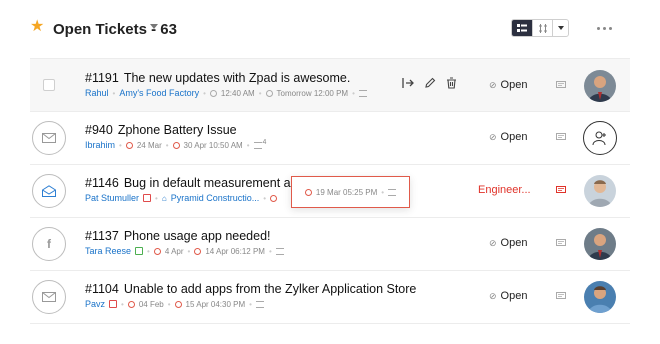 This screenshot has width=660, height=344. What do you see at coordinates (159, 93) in the screenshot?
I see `account-name: Amy's Food Factory` at bounding box center [159, 93].